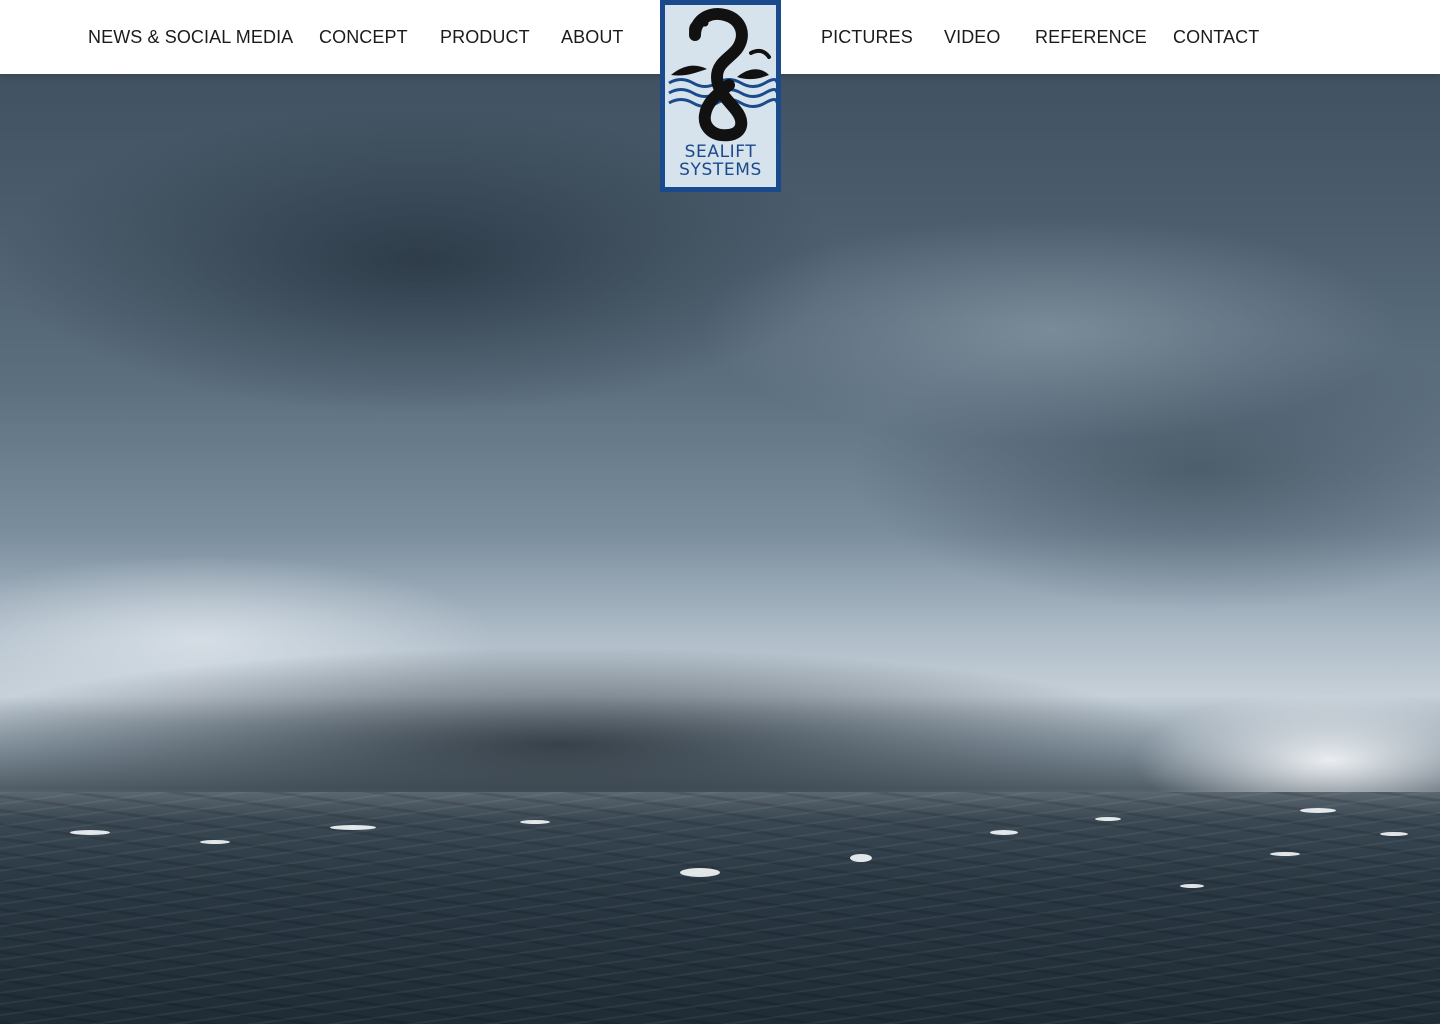 The image size is (1440, 1024). Describe the element at coordinates (972, 37) in the screenshot. I see `nav-video: VIDEO` at that location.